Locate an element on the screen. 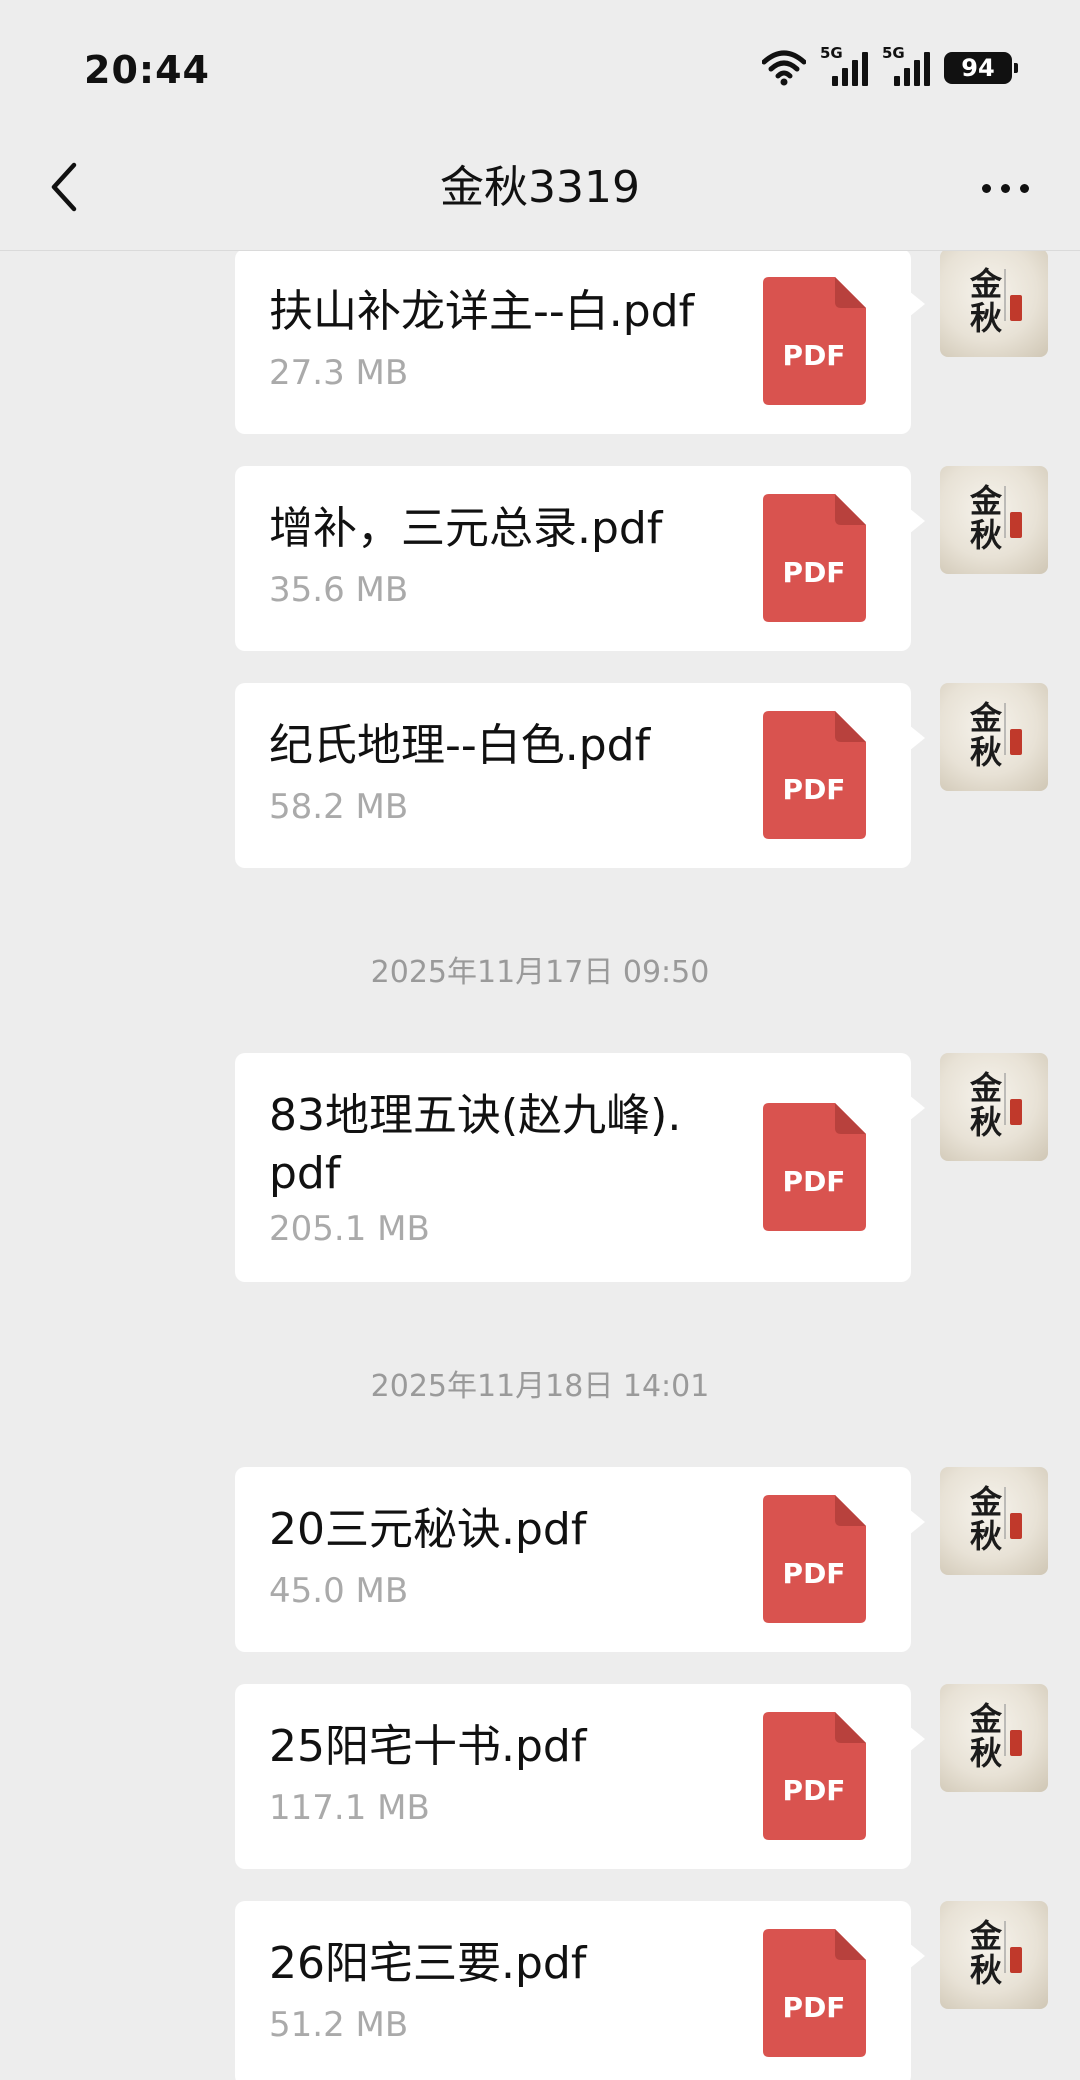 The width and height of the screenshot is (1080, 2080). file-name: 25阳宅十书.pdf is located at coordinates (428, 1746).